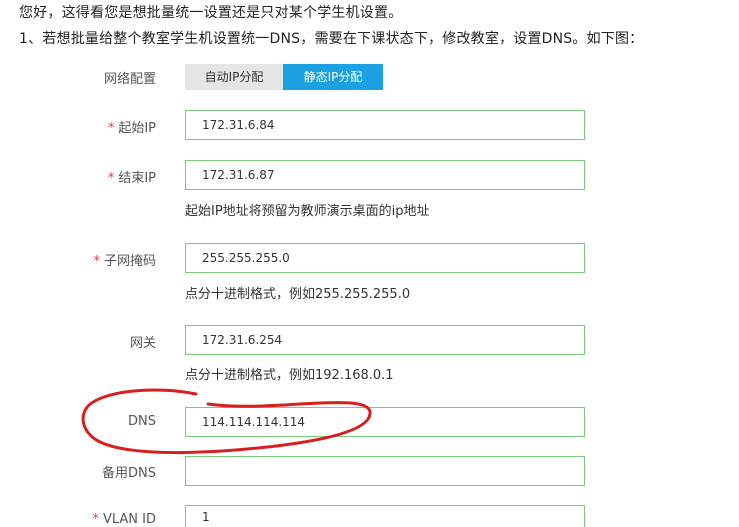 This screenshot has width=739, height=527. I want to click on end-ip-hint: 起始IP地址将预留为教师演示桌面的ip地址, so click(307, 211).